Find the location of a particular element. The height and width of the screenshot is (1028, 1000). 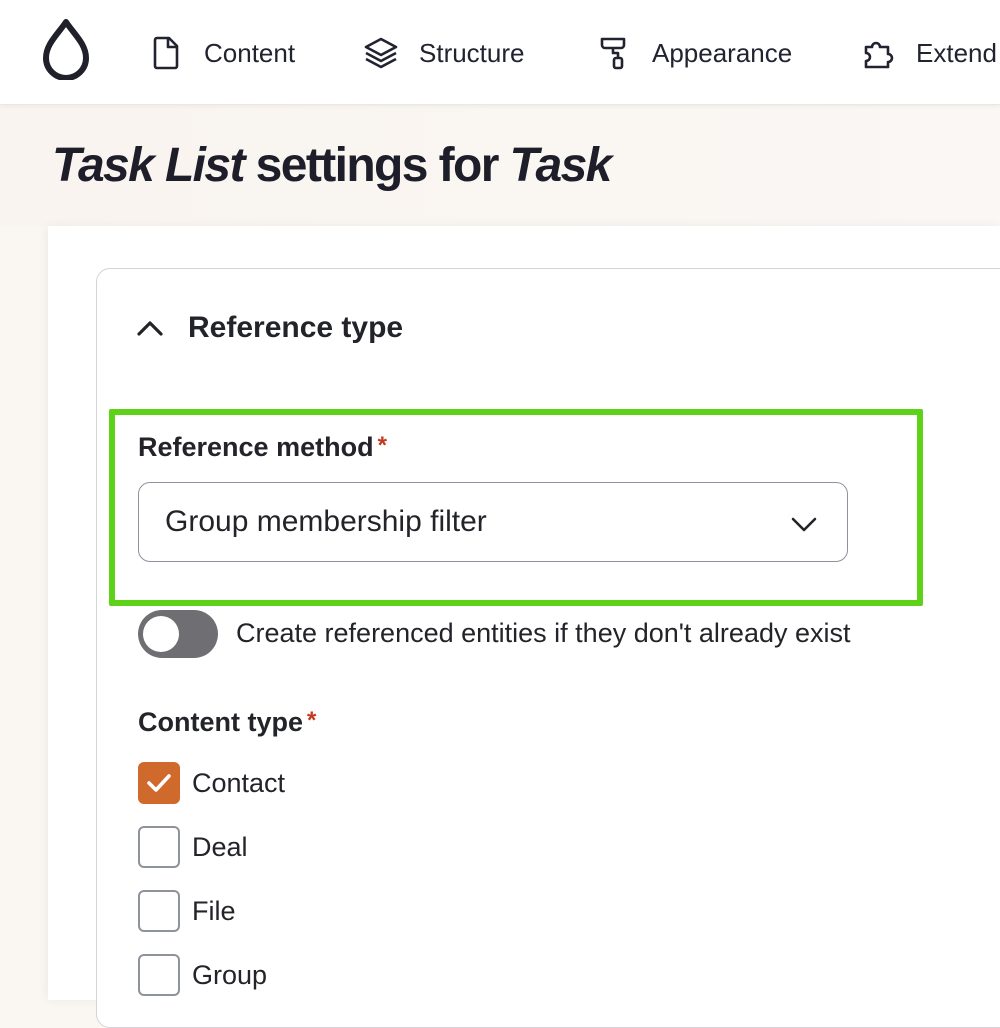

content-type-label: Content type * is located at coordinates (227, 722).